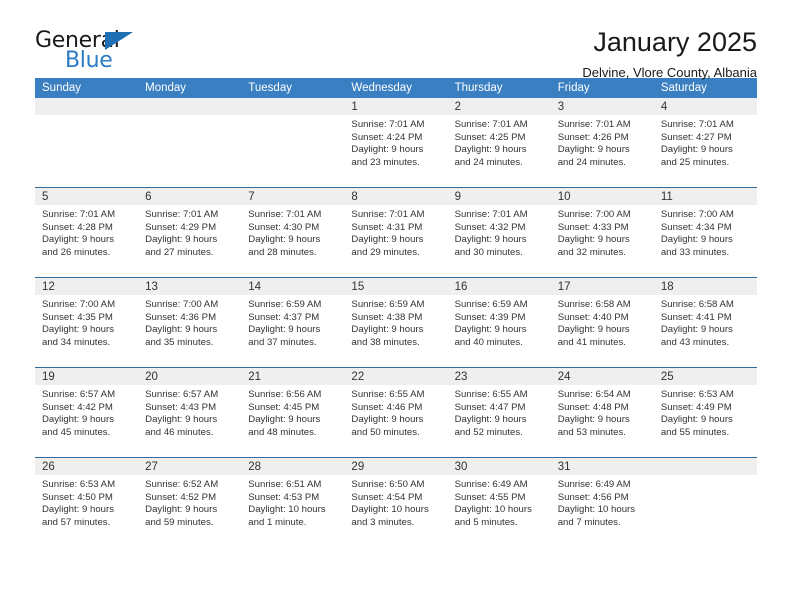 This screenshot has height=612, width=792. What do you see at coordinates (388, 484) in the screenshot?
I see `sunrise-text: Sunrise: 6:50 AM` at bounding box center [388, 484].